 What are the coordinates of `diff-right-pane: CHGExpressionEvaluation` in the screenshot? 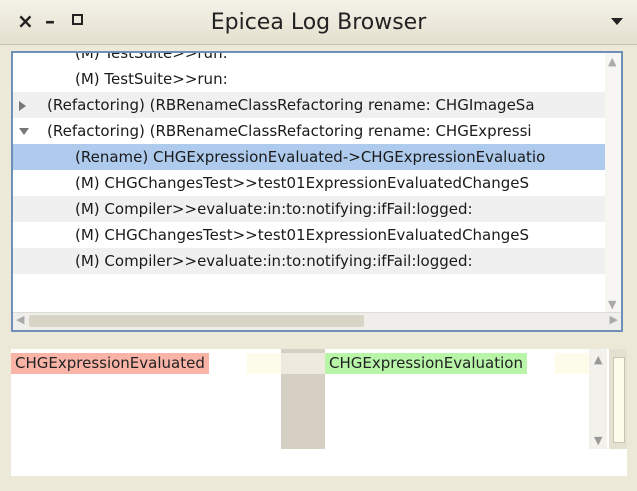 It's located at (457, 412).